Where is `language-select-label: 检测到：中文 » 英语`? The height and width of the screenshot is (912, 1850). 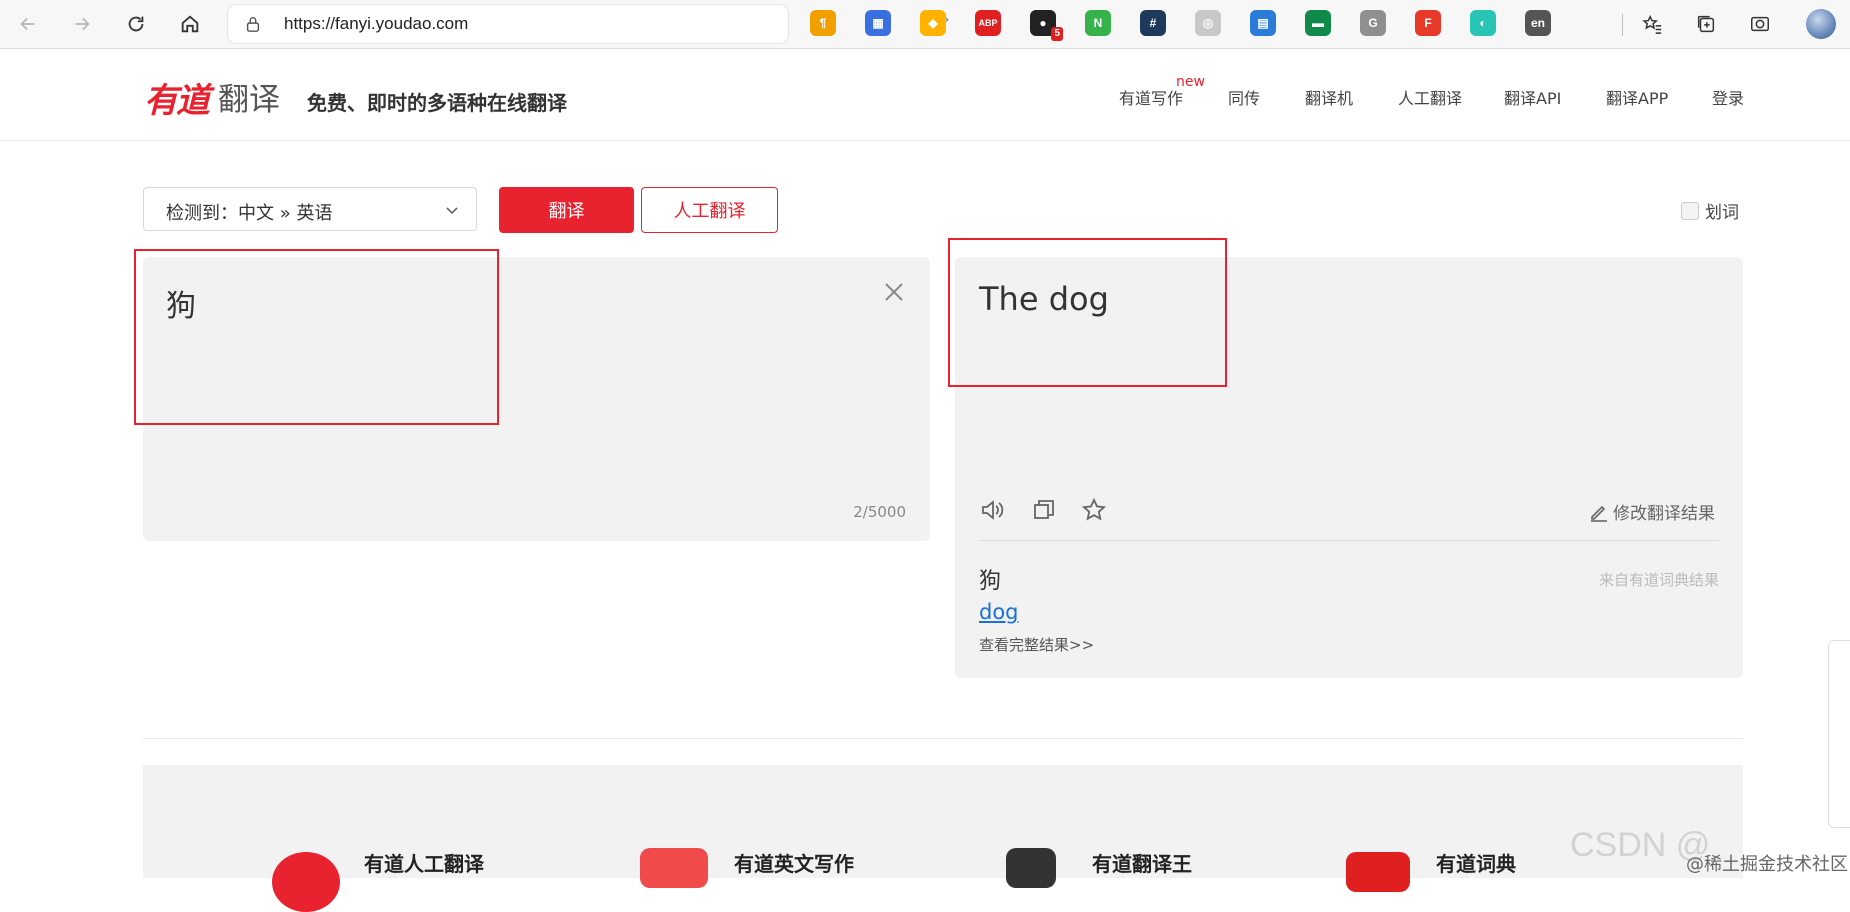 language-select-label: 检测到：中文 » 英语 is located at coordinates (249, 213).